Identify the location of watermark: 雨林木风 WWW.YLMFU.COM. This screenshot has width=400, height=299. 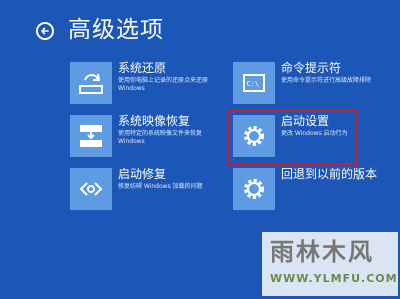
(330, 264).